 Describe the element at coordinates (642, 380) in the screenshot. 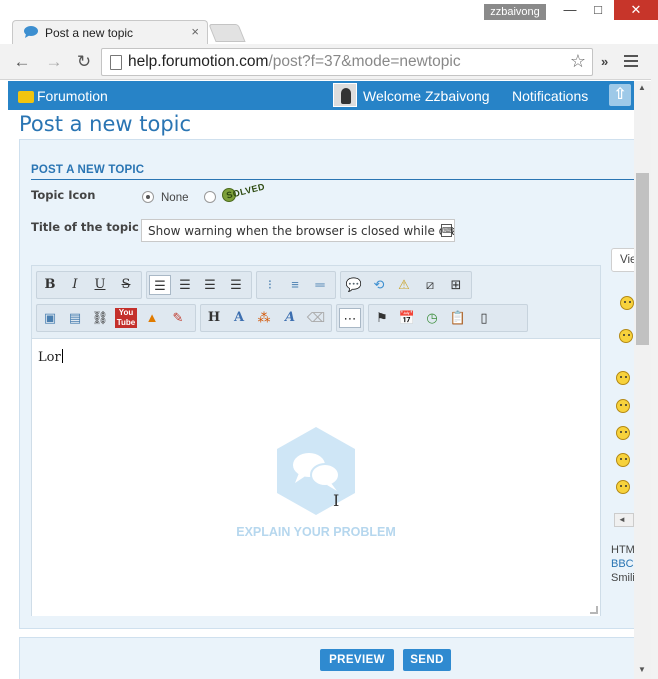

I see `page-scrollbar: ▲ ▼` at that location.